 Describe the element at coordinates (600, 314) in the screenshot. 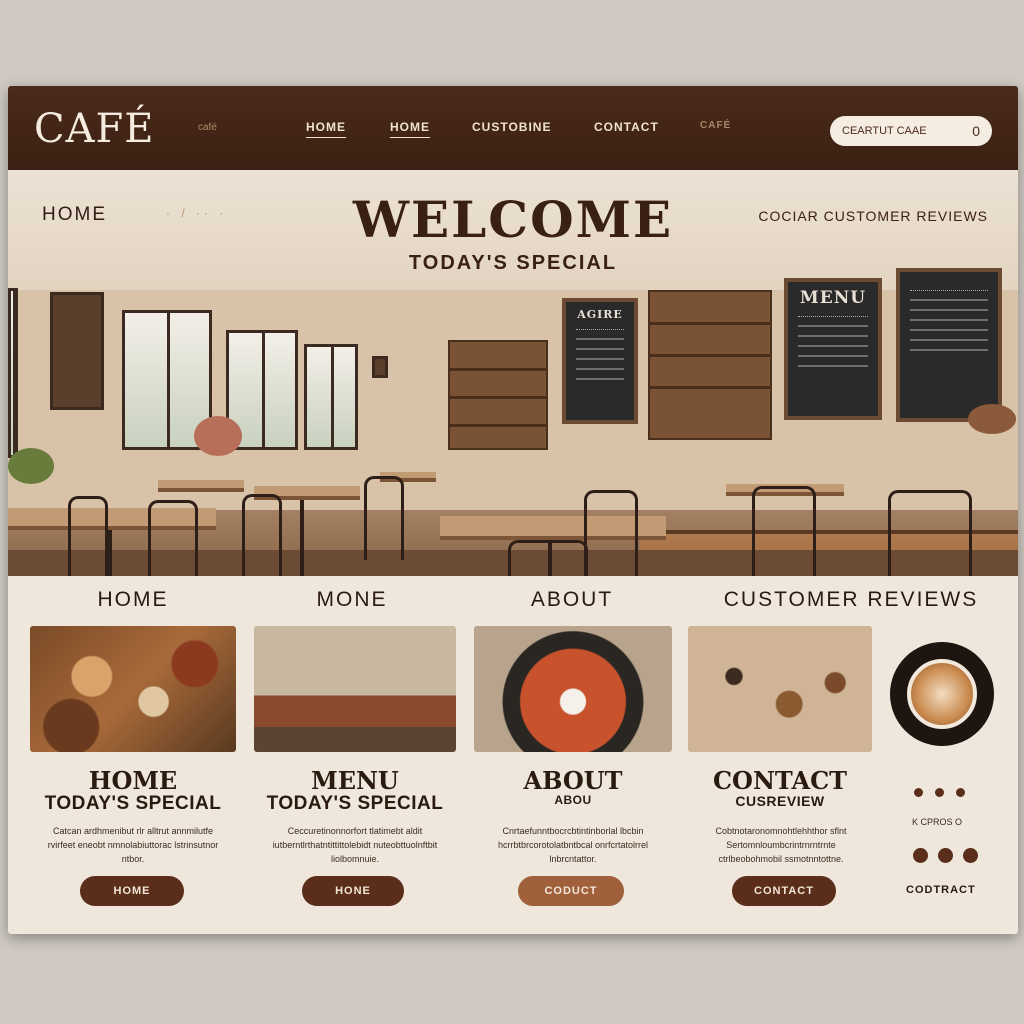

I see `chalkboard-title: AGIRE` at that location.